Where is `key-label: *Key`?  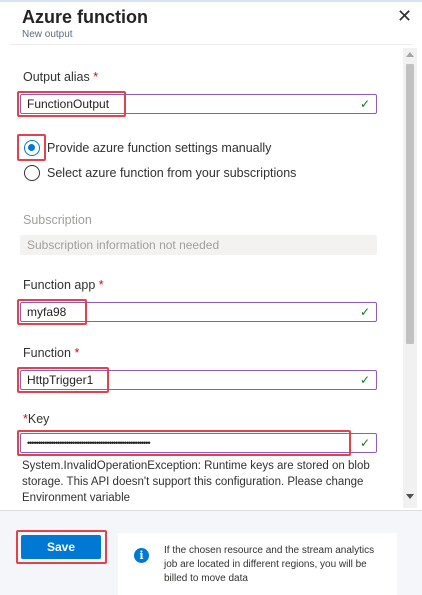 key-label: *Key is located at coordinates (36, 419).